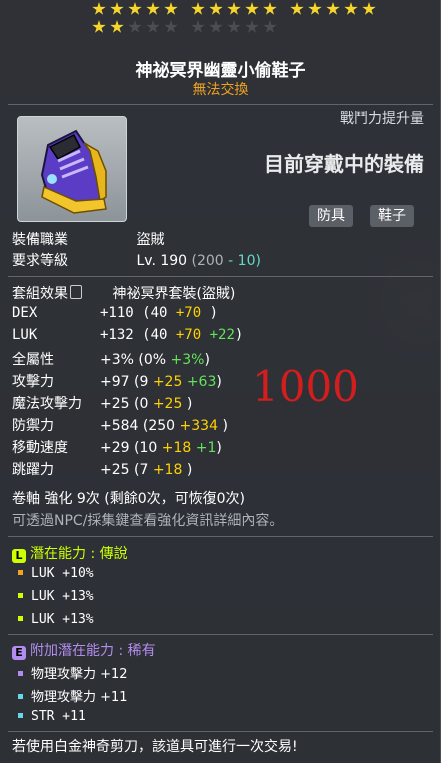  I want to click on stat-name: 全屬性, so click(33, 360).